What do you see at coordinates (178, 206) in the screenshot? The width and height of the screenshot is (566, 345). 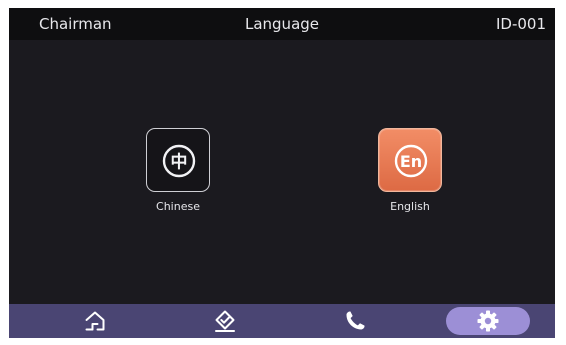 I see `language-label-chinese: Chinese` at bounding box center [178, 206].